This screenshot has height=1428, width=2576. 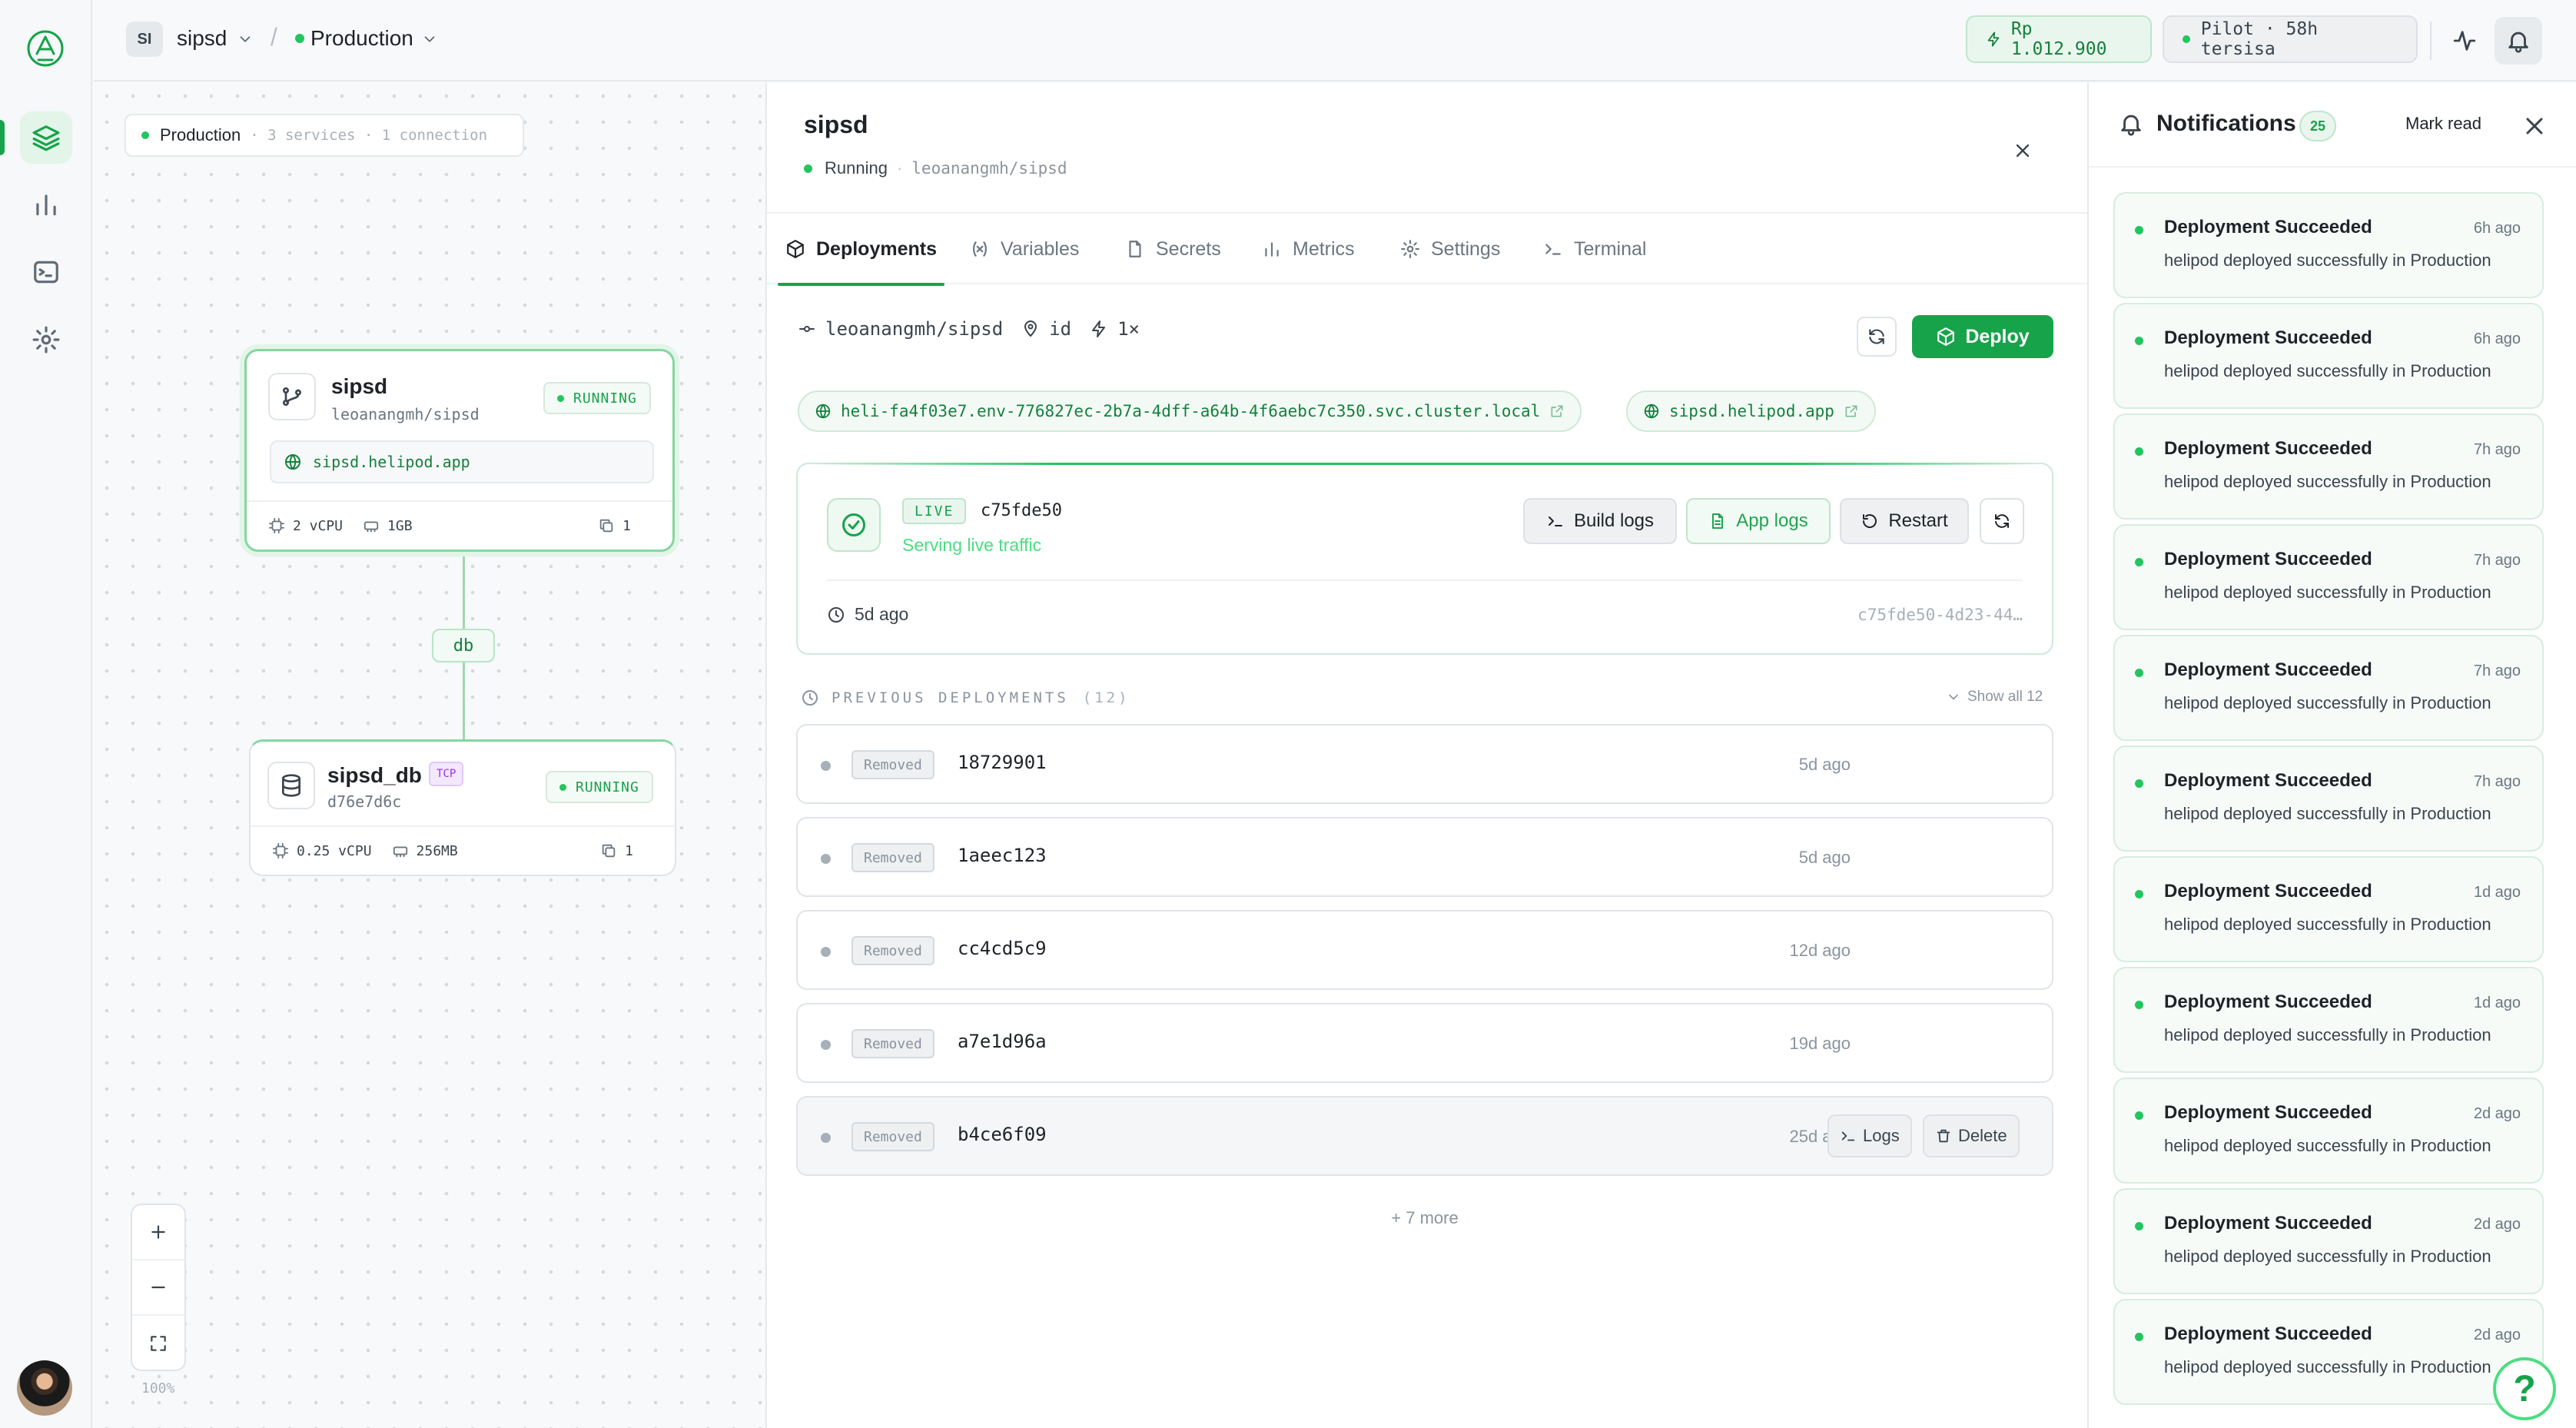 What do you see at coordinates (361, 38) in the screenshot?
I see `environment-switcher: Production` at bounding box center [361, 38].